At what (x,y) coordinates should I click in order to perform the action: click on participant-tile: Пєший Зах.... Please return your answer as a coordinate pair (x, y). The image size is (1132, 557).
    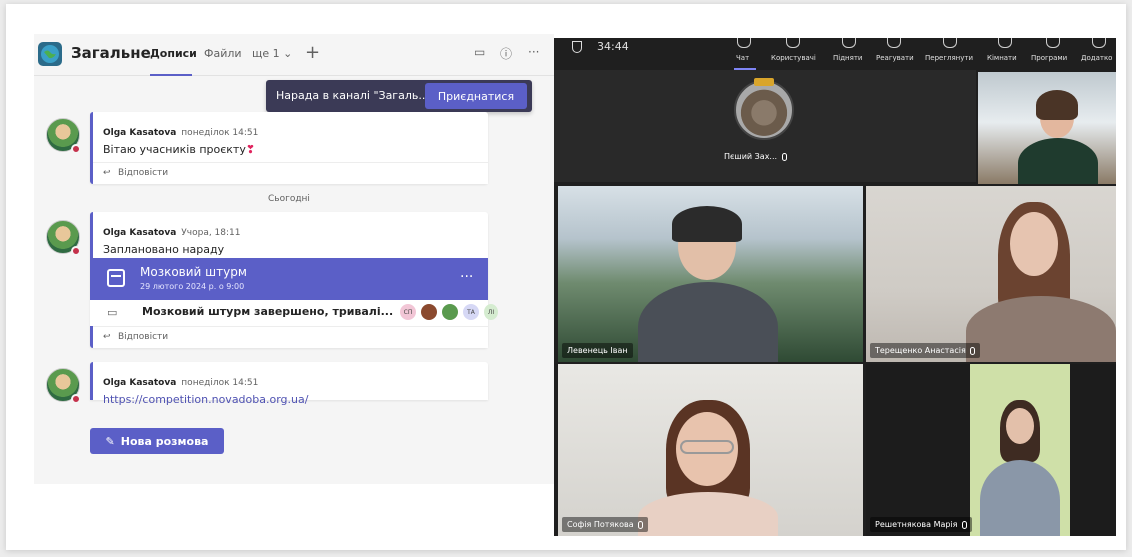
    Looking at the image, I should click on (765, 126).